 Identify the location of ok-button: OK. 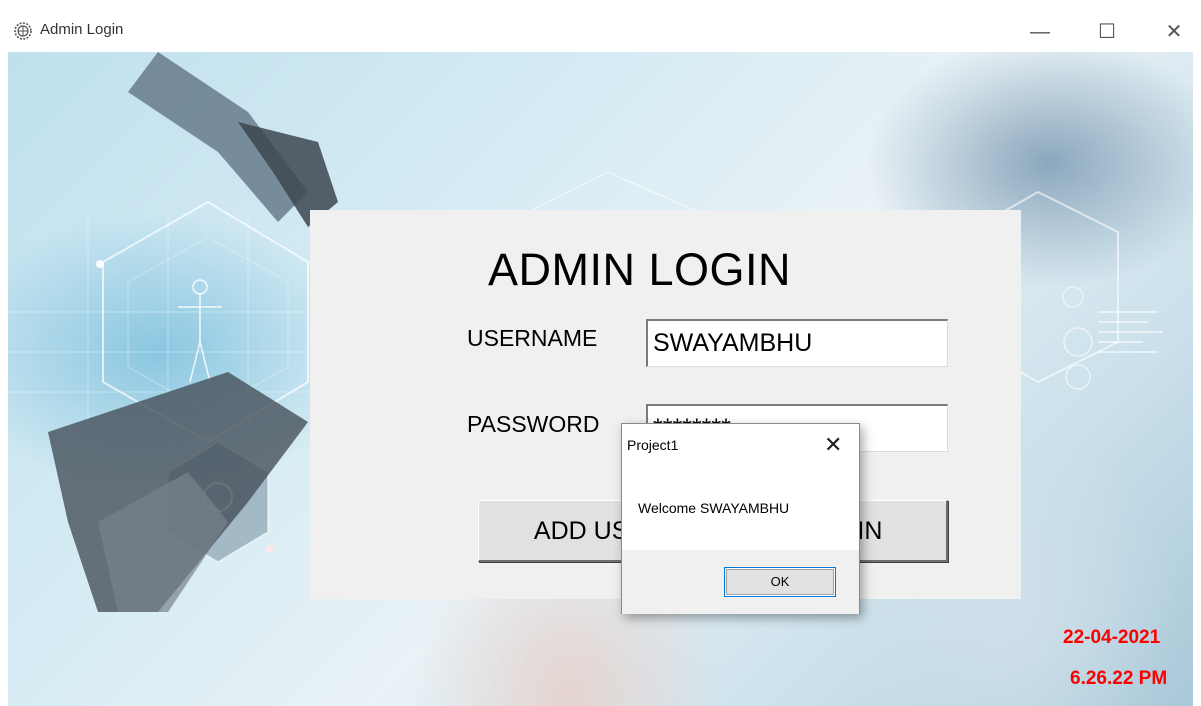
(780, 582).